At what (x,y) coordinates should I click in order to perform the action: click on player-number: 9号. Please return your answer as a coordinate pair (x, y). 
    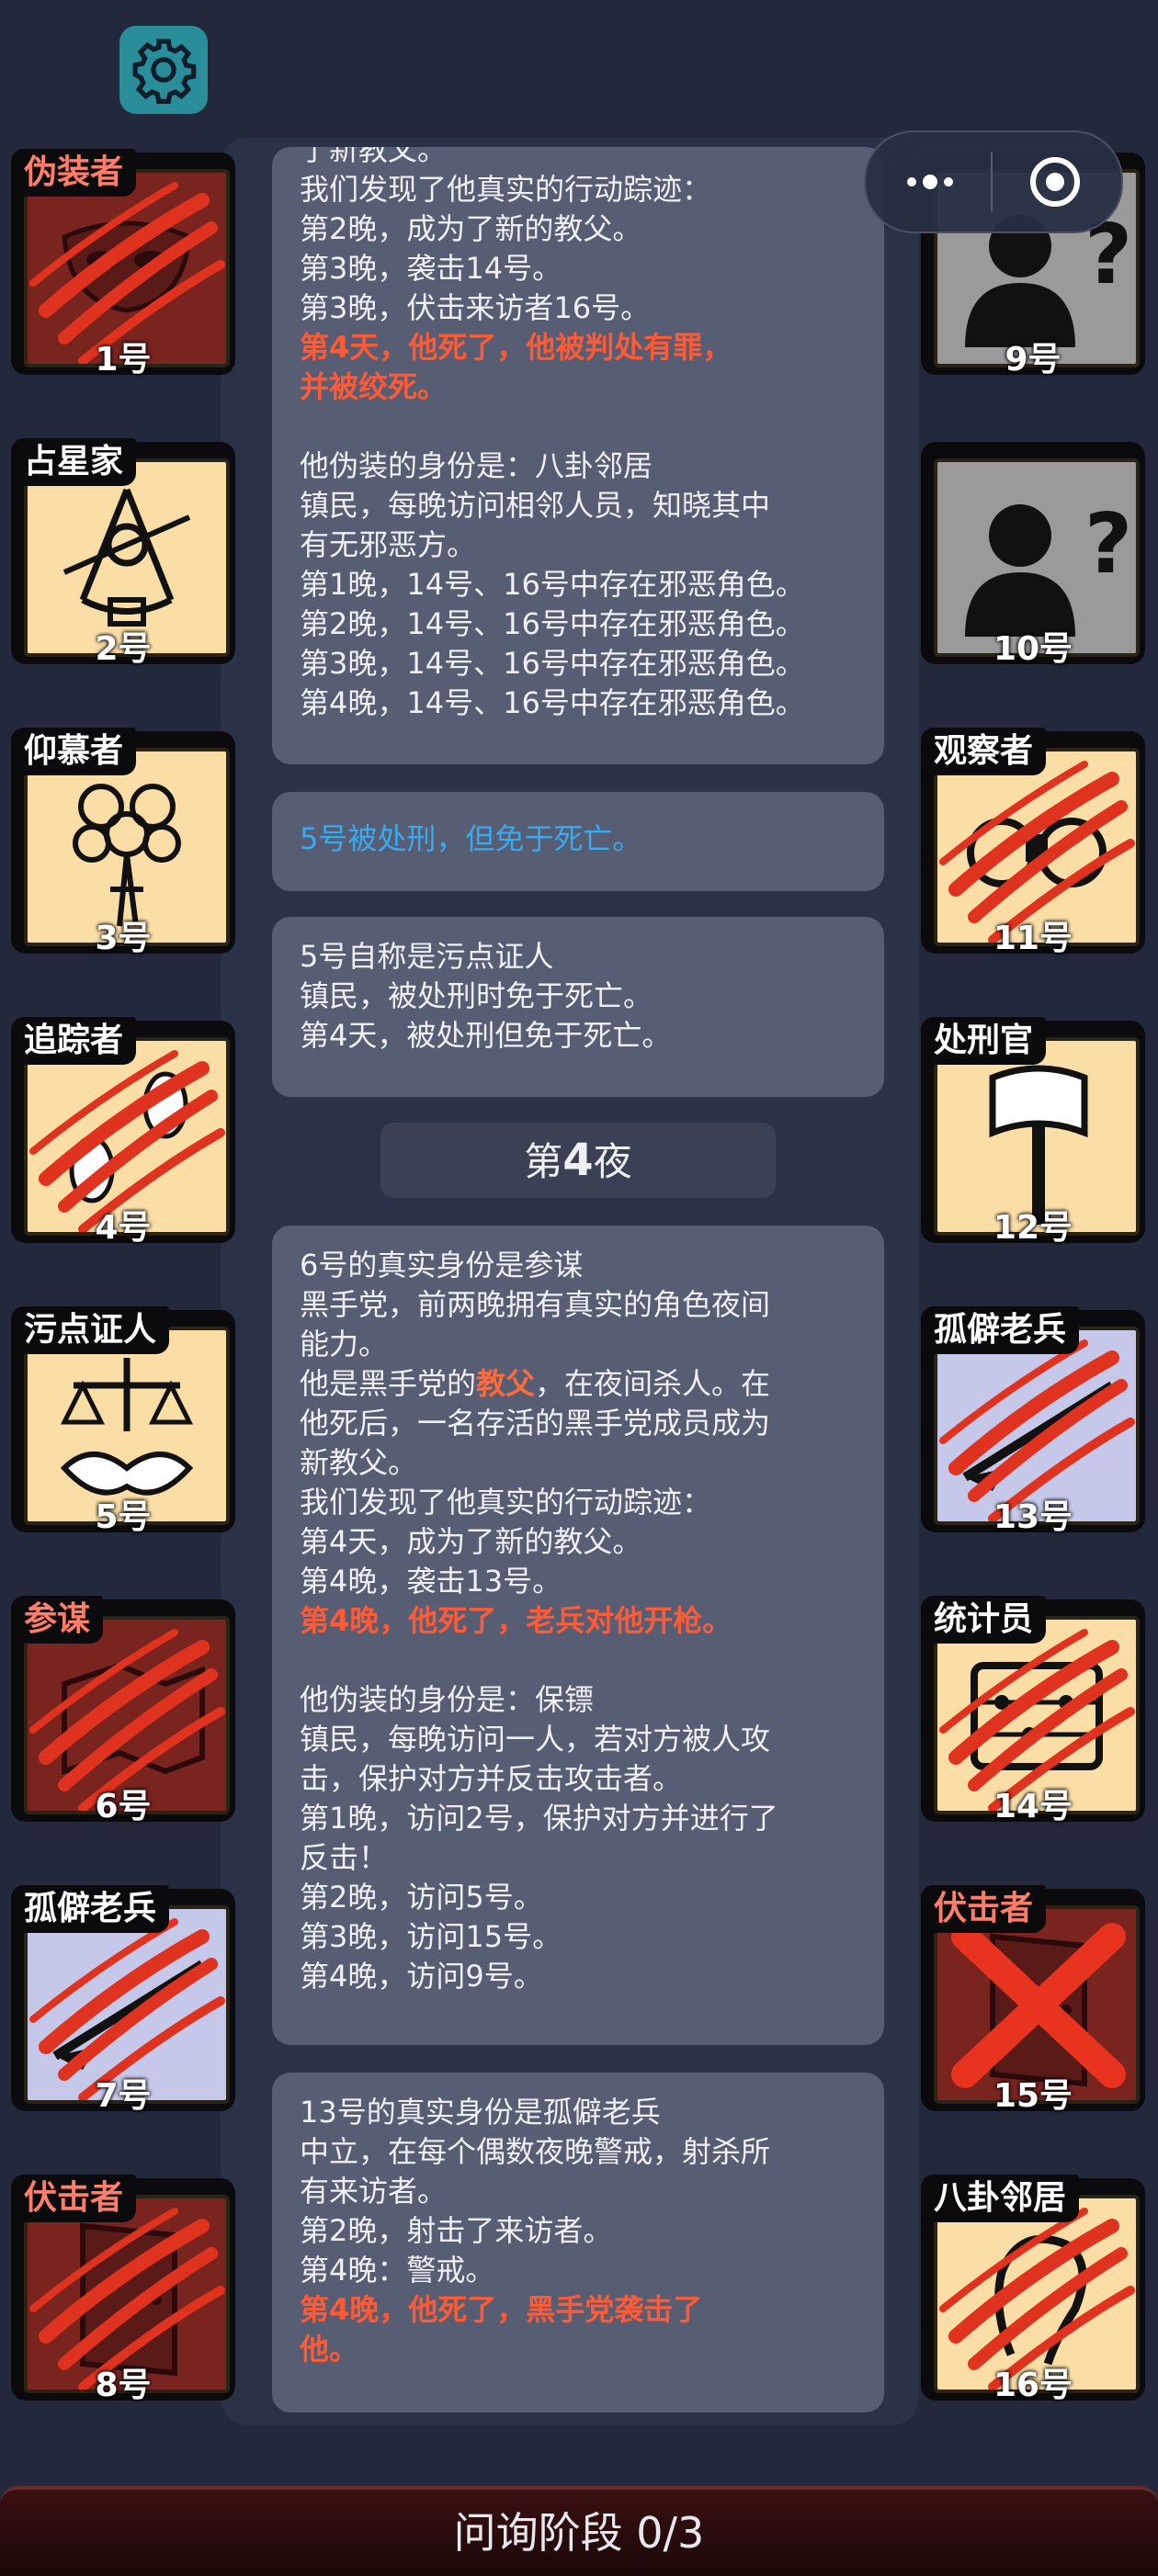
    Looking at the image, I should click on (1033, 359).